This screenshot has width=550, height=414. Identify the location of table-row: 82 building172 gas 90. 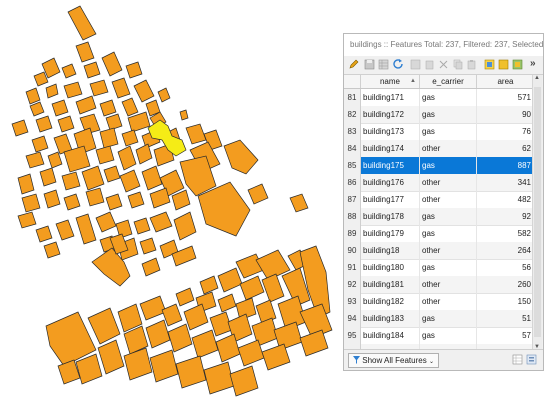
(439, 115).